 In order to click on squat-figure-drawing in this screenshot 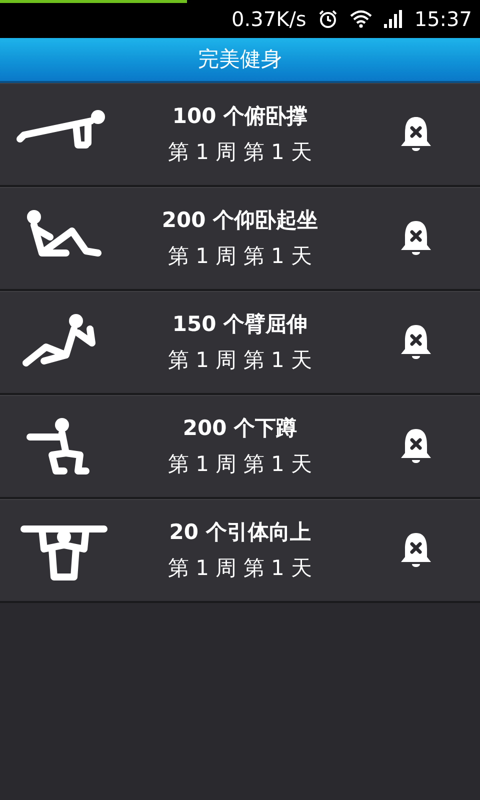, I will do `click(58, 446)`.